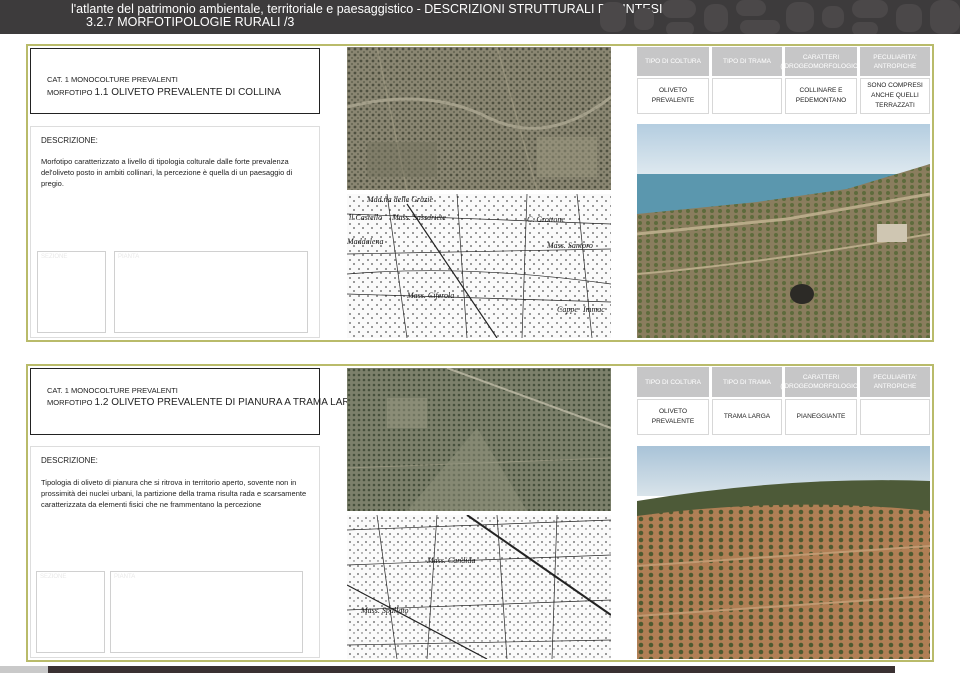 This screenshot has width=960, height=675. What do you see at coordinates (895, 417) in the screenshot?
I see `cell-peculiarita` at bounding box center [895, 417].